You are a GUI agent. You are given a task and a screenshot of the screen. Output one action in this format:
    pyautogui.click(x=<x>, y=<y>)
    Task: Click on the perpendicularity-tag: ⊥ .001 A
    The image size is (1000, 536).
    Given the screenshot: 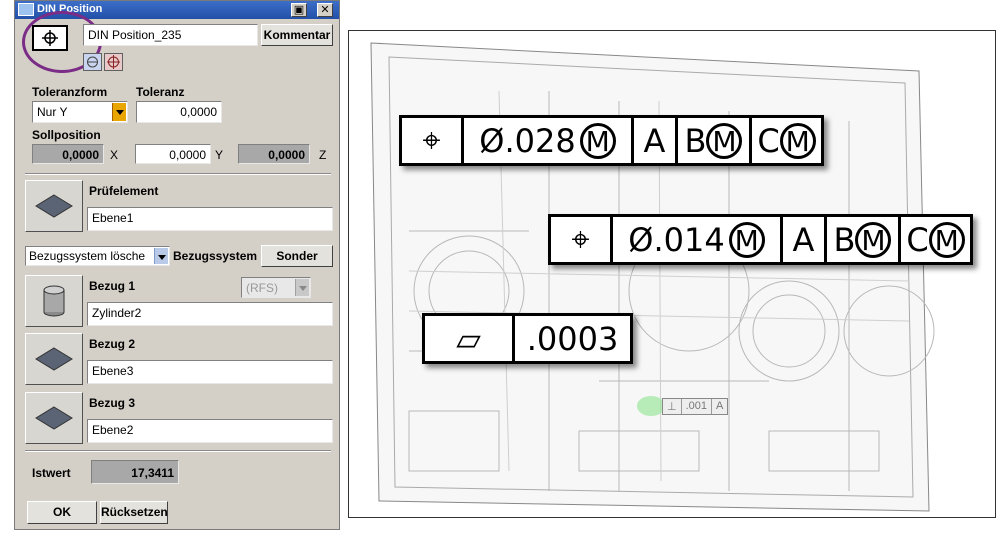 What is the action you would take?
    pyautogui.click(x=695, y=406)
    